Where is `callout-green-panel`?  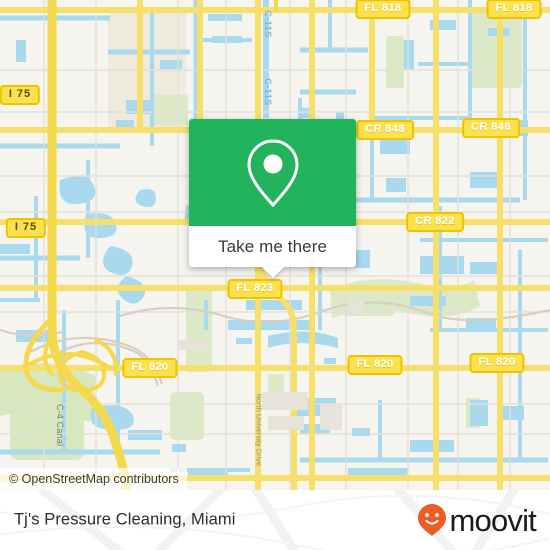
callout-green-panel is located at coordinates (272, 172).